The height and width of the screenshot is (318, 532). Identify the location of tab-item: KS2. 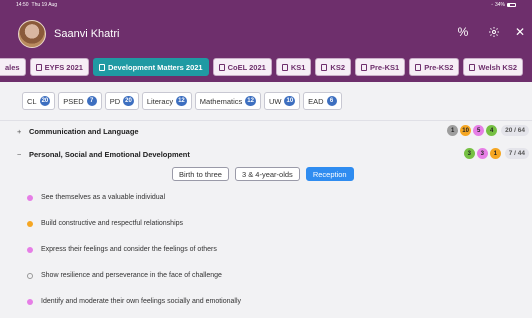
(333, 67).